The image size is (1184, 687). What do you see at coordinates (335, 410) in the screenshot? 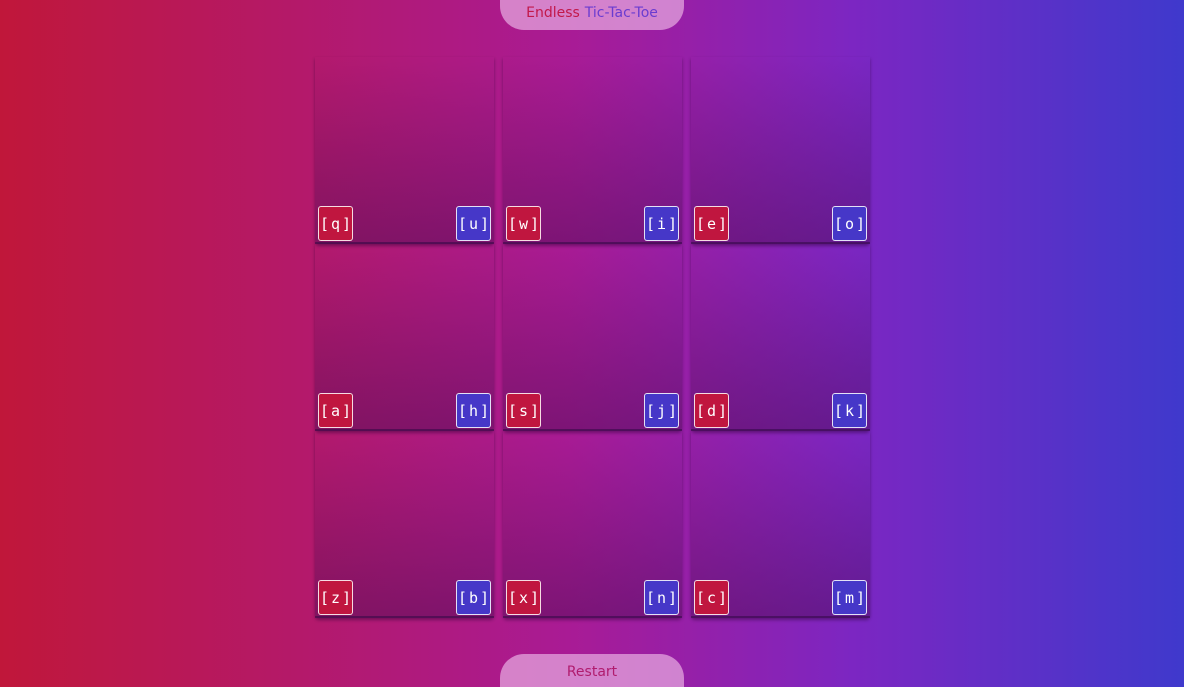
I see `player1-key-label: [a]` at bounding box center [335, 410].